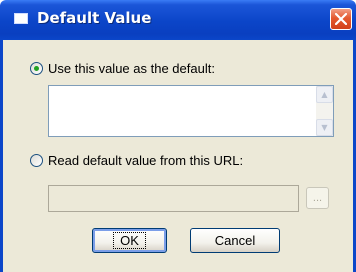 The width and height of the screenshot is (356, 272). I want to click on ok-button: OK, so click(129, 240).